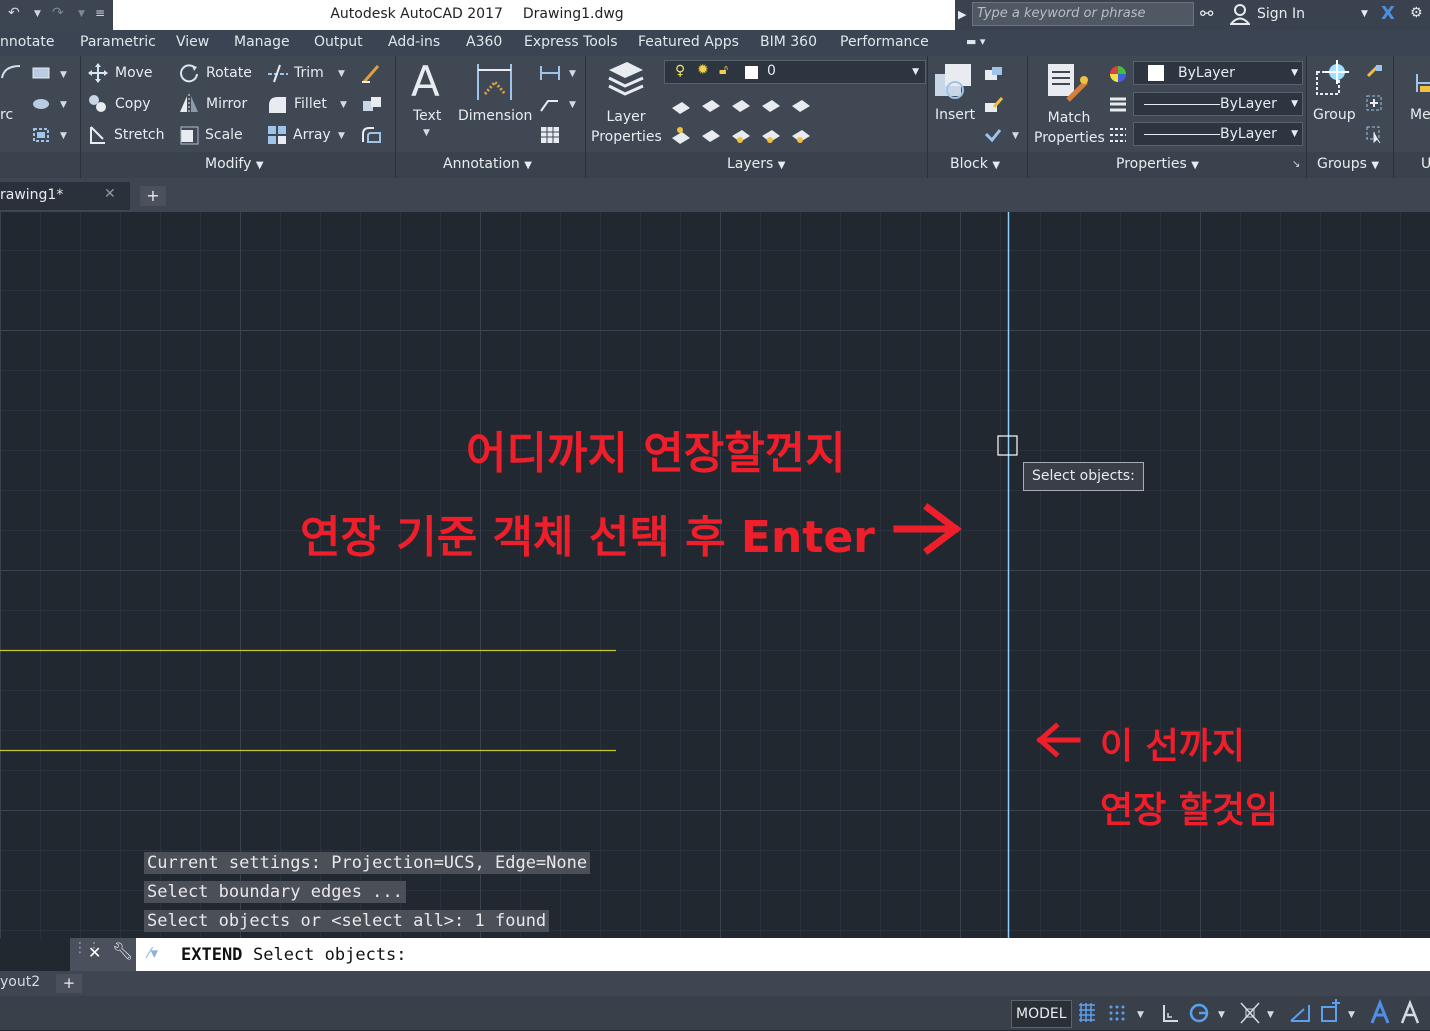  I want to click on command-name: EXTEND, so click(212, 955).